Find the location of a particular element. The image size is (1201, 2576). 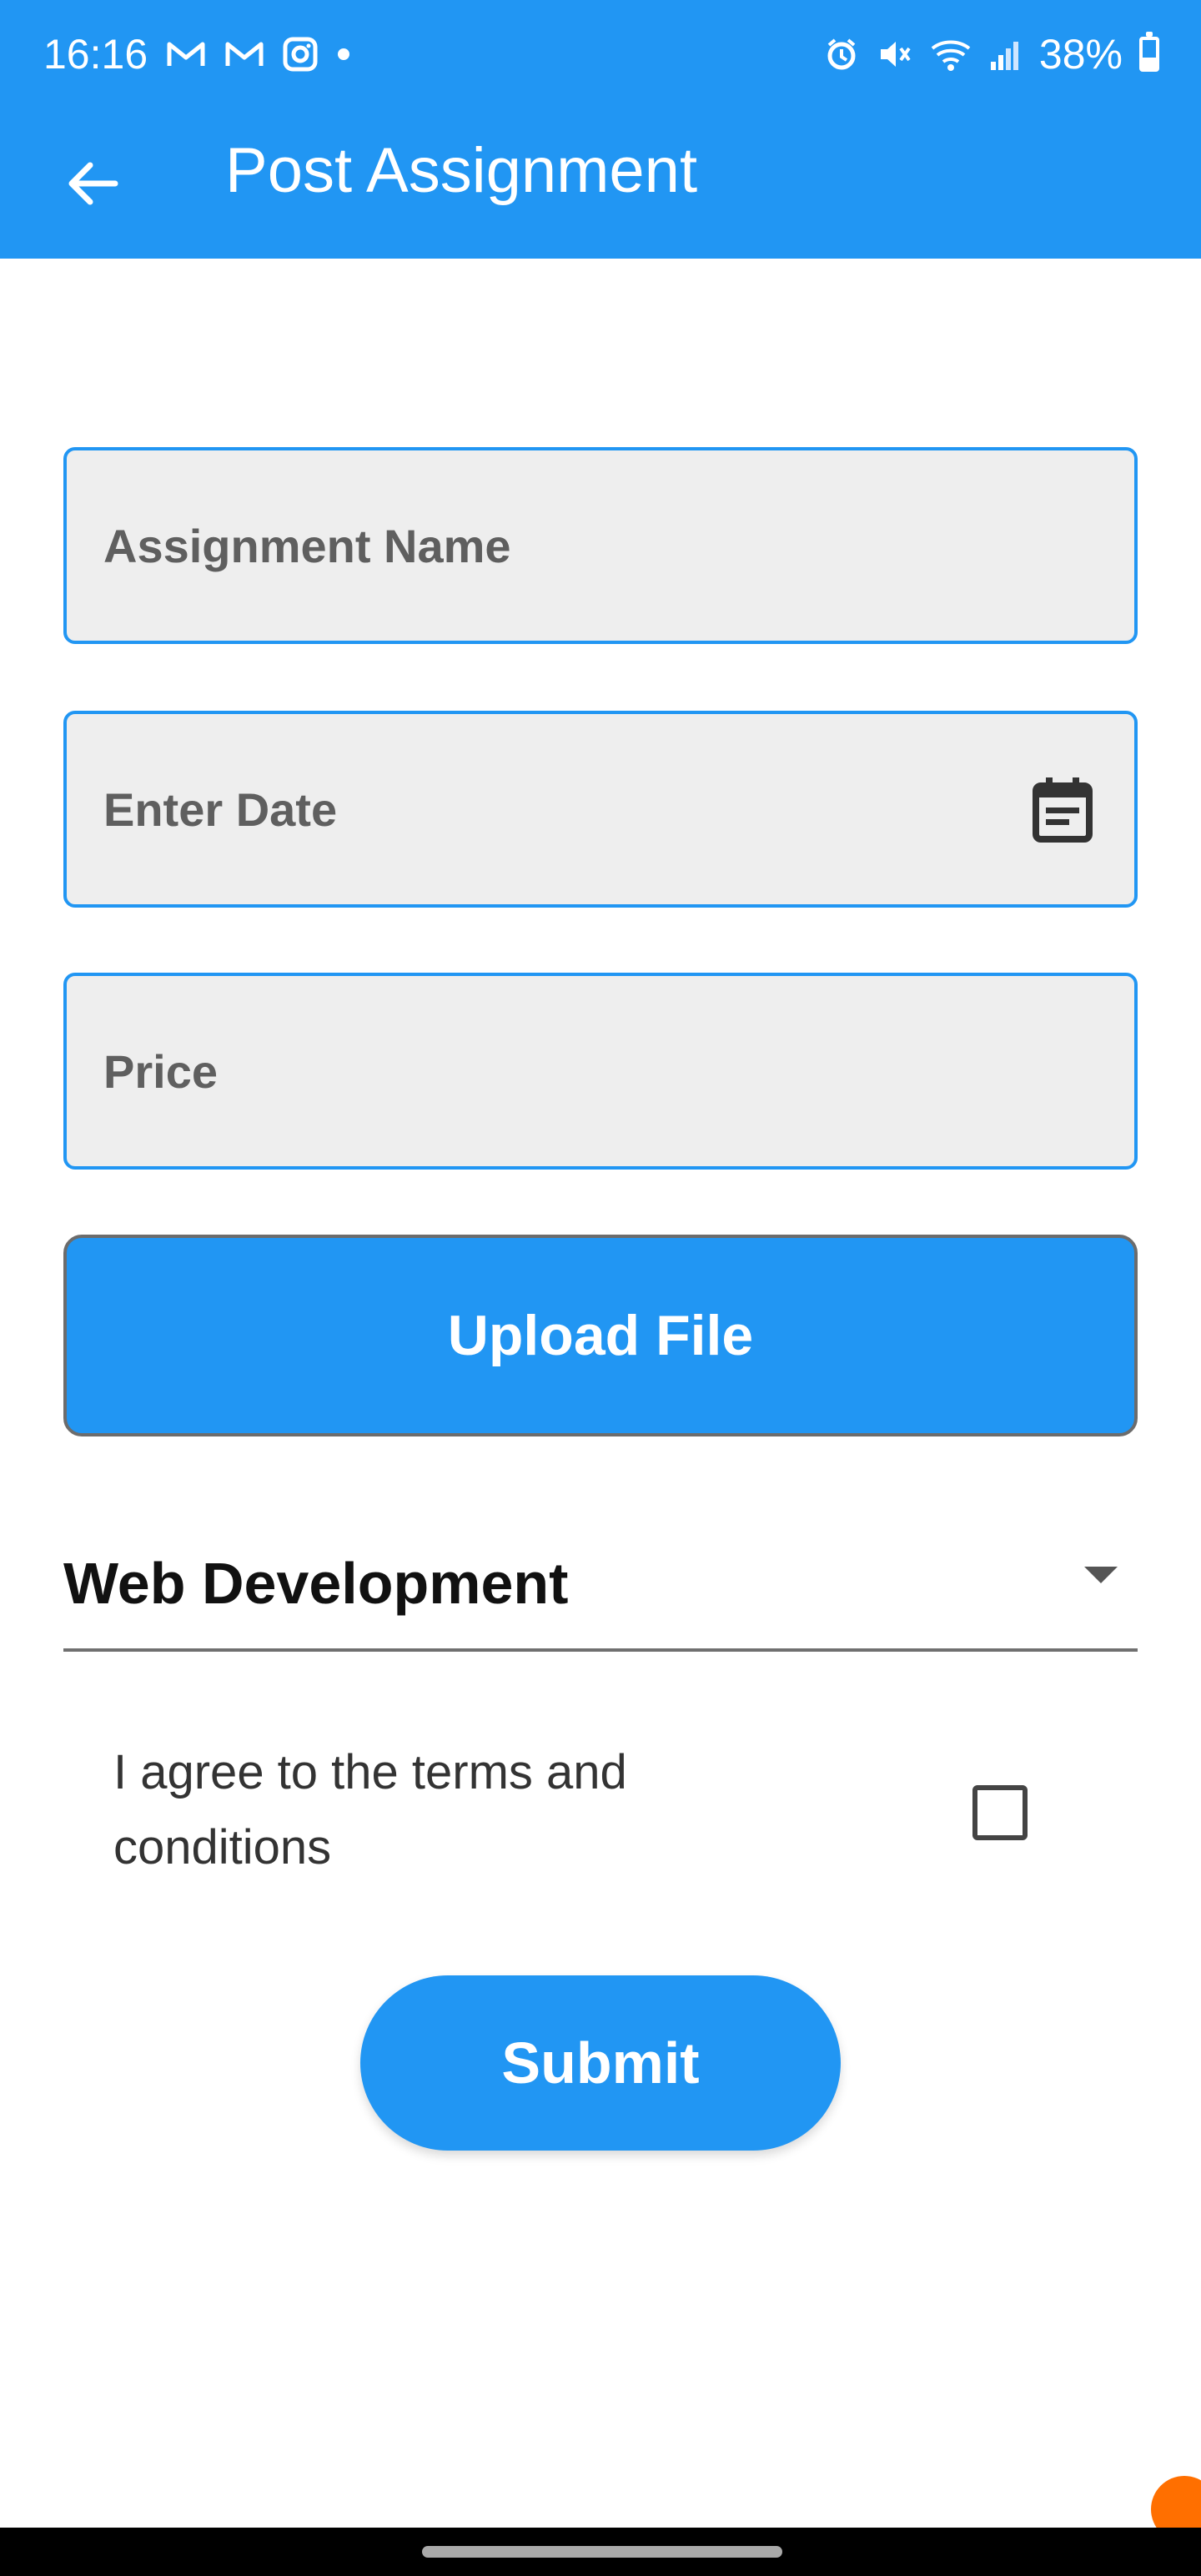

category-select: Web Development is located at coordinates (601, 1593).